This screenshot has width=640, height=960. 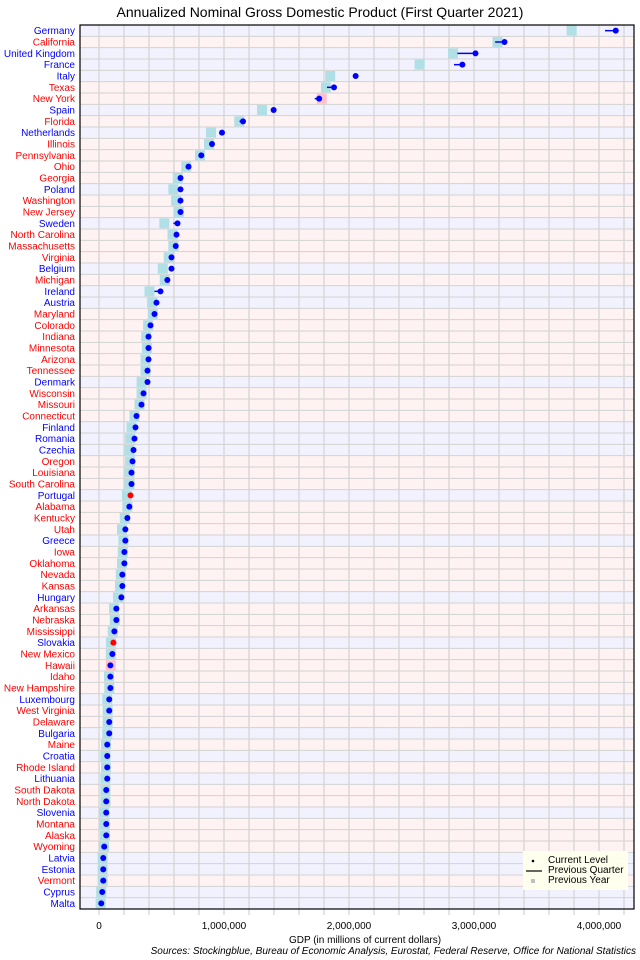 I want to click on y-axis-label: Connecticut, so click(x=48, y=417).